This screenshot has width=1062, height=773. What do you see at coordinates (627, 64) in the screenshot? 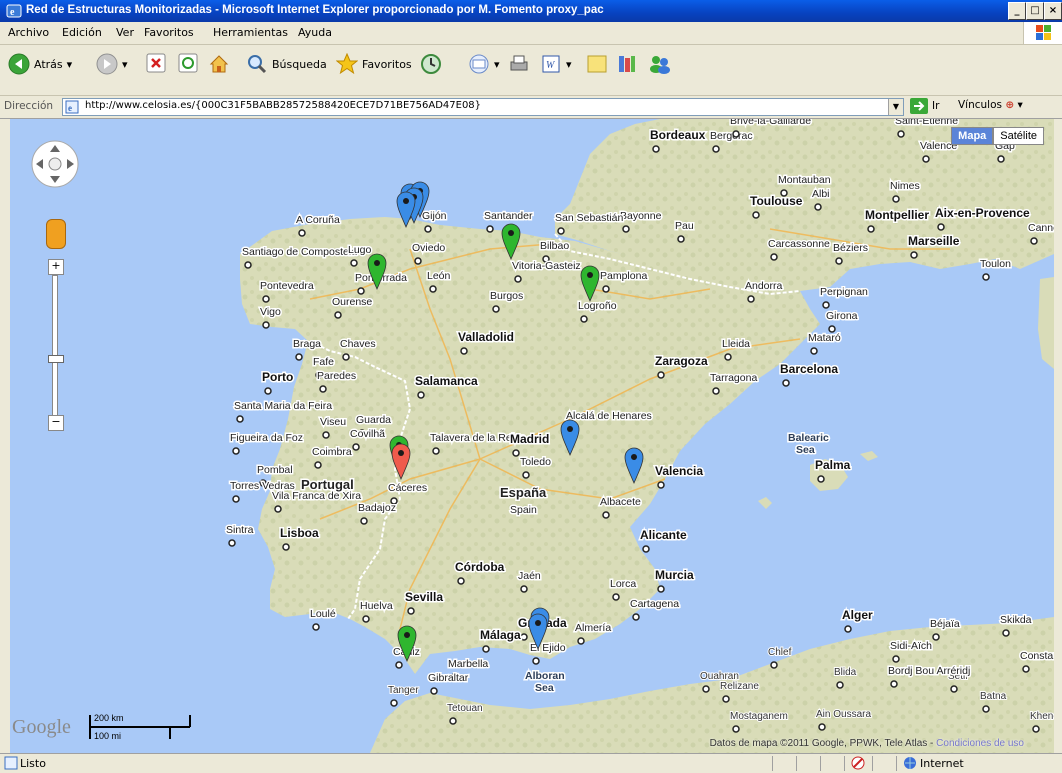
I see `research-button` at bounding box center [627, 64].